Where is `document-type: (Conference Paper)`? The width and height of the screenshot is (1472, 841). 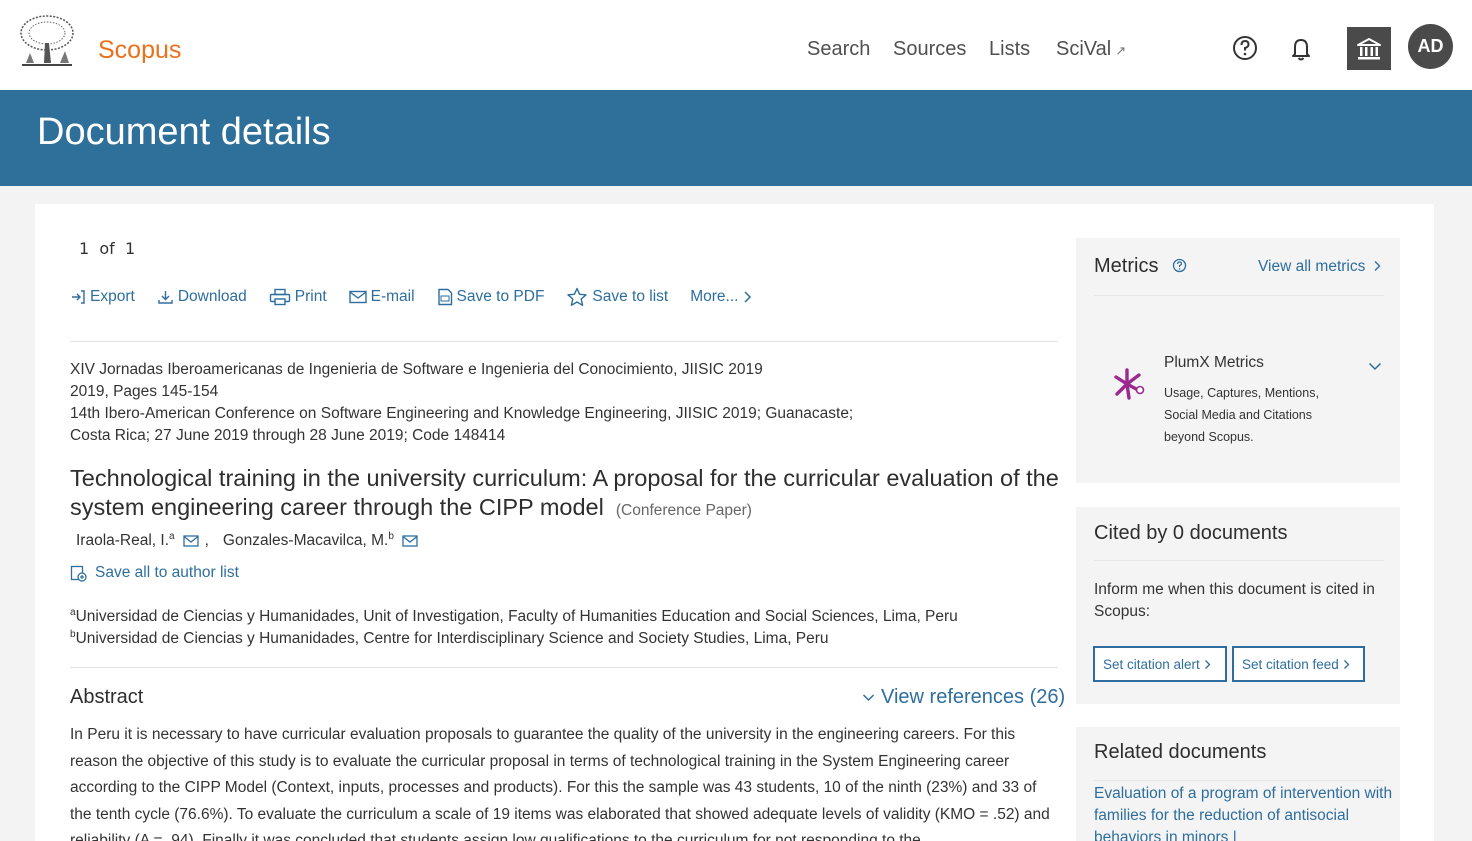
document-type: (Conference Paper) is located at coordinates (683, 510).